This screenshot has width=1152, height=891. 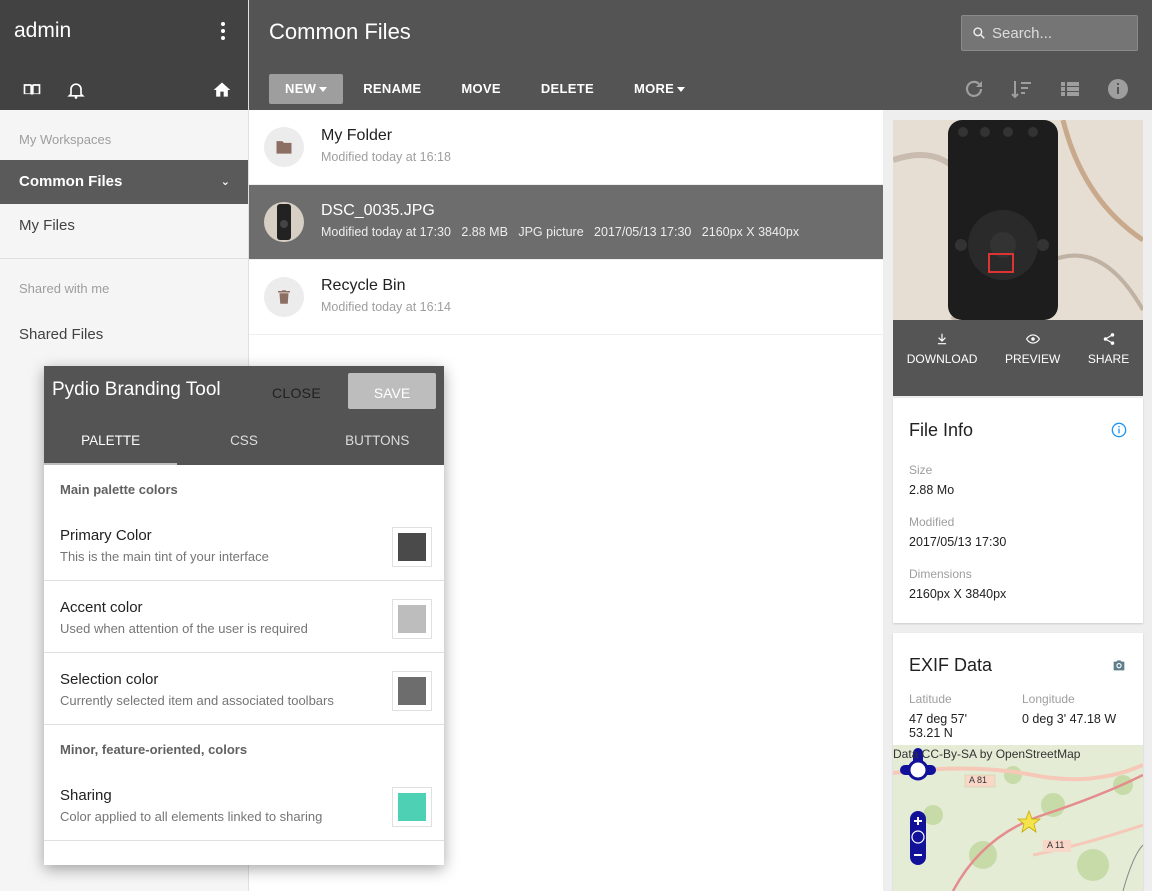 What do you see at coordinates (61, 334) in the screenshot?
I see `sidebar-item-label: Shared Files` at bounding box center [61, 334].